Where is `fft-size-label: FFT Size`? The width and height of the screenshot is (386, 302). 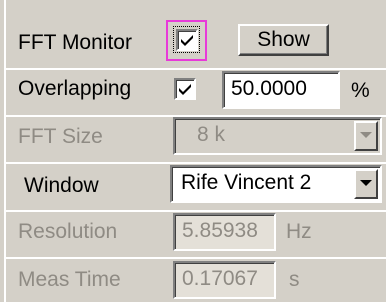 fft-size-label: FFT Size is located at coordinates (60, 136).